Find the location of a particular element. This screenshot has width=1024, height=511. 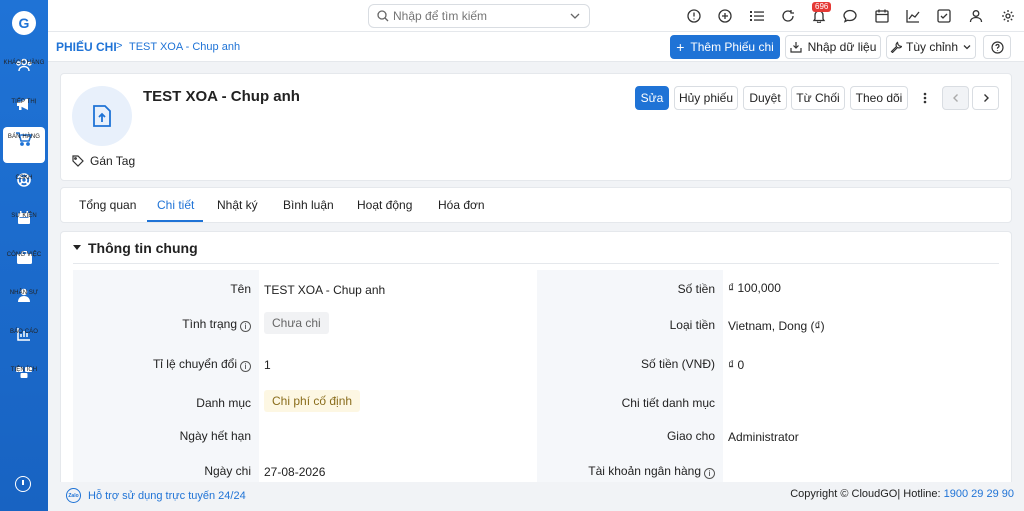

add-expense-button: + Thêm Phiếu chi is located at coordinates (725, 47).